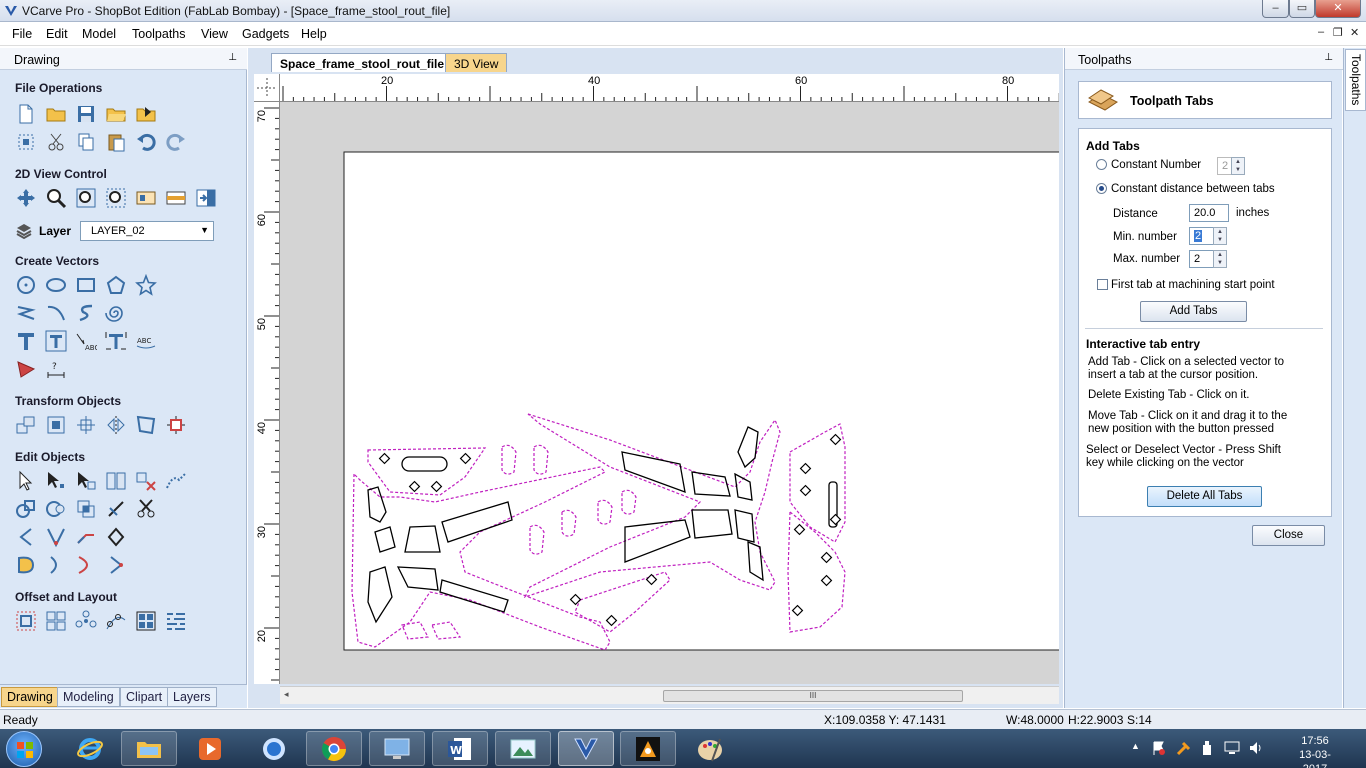  I want to click on select-all-icon, so click(26, 142).